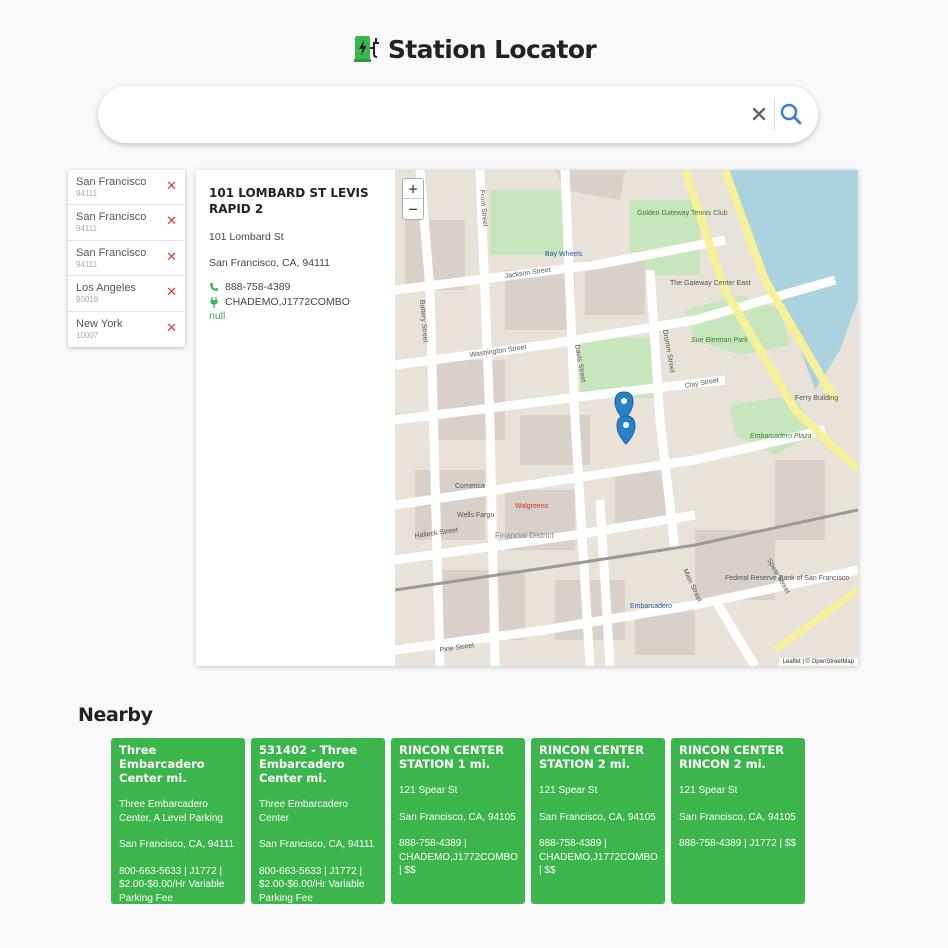 The width and height of the screenshot is (948, 948). Describe the element at coordinates (115, 715) in the screenshot. I see `nearby-heading: Nearby` at that location.